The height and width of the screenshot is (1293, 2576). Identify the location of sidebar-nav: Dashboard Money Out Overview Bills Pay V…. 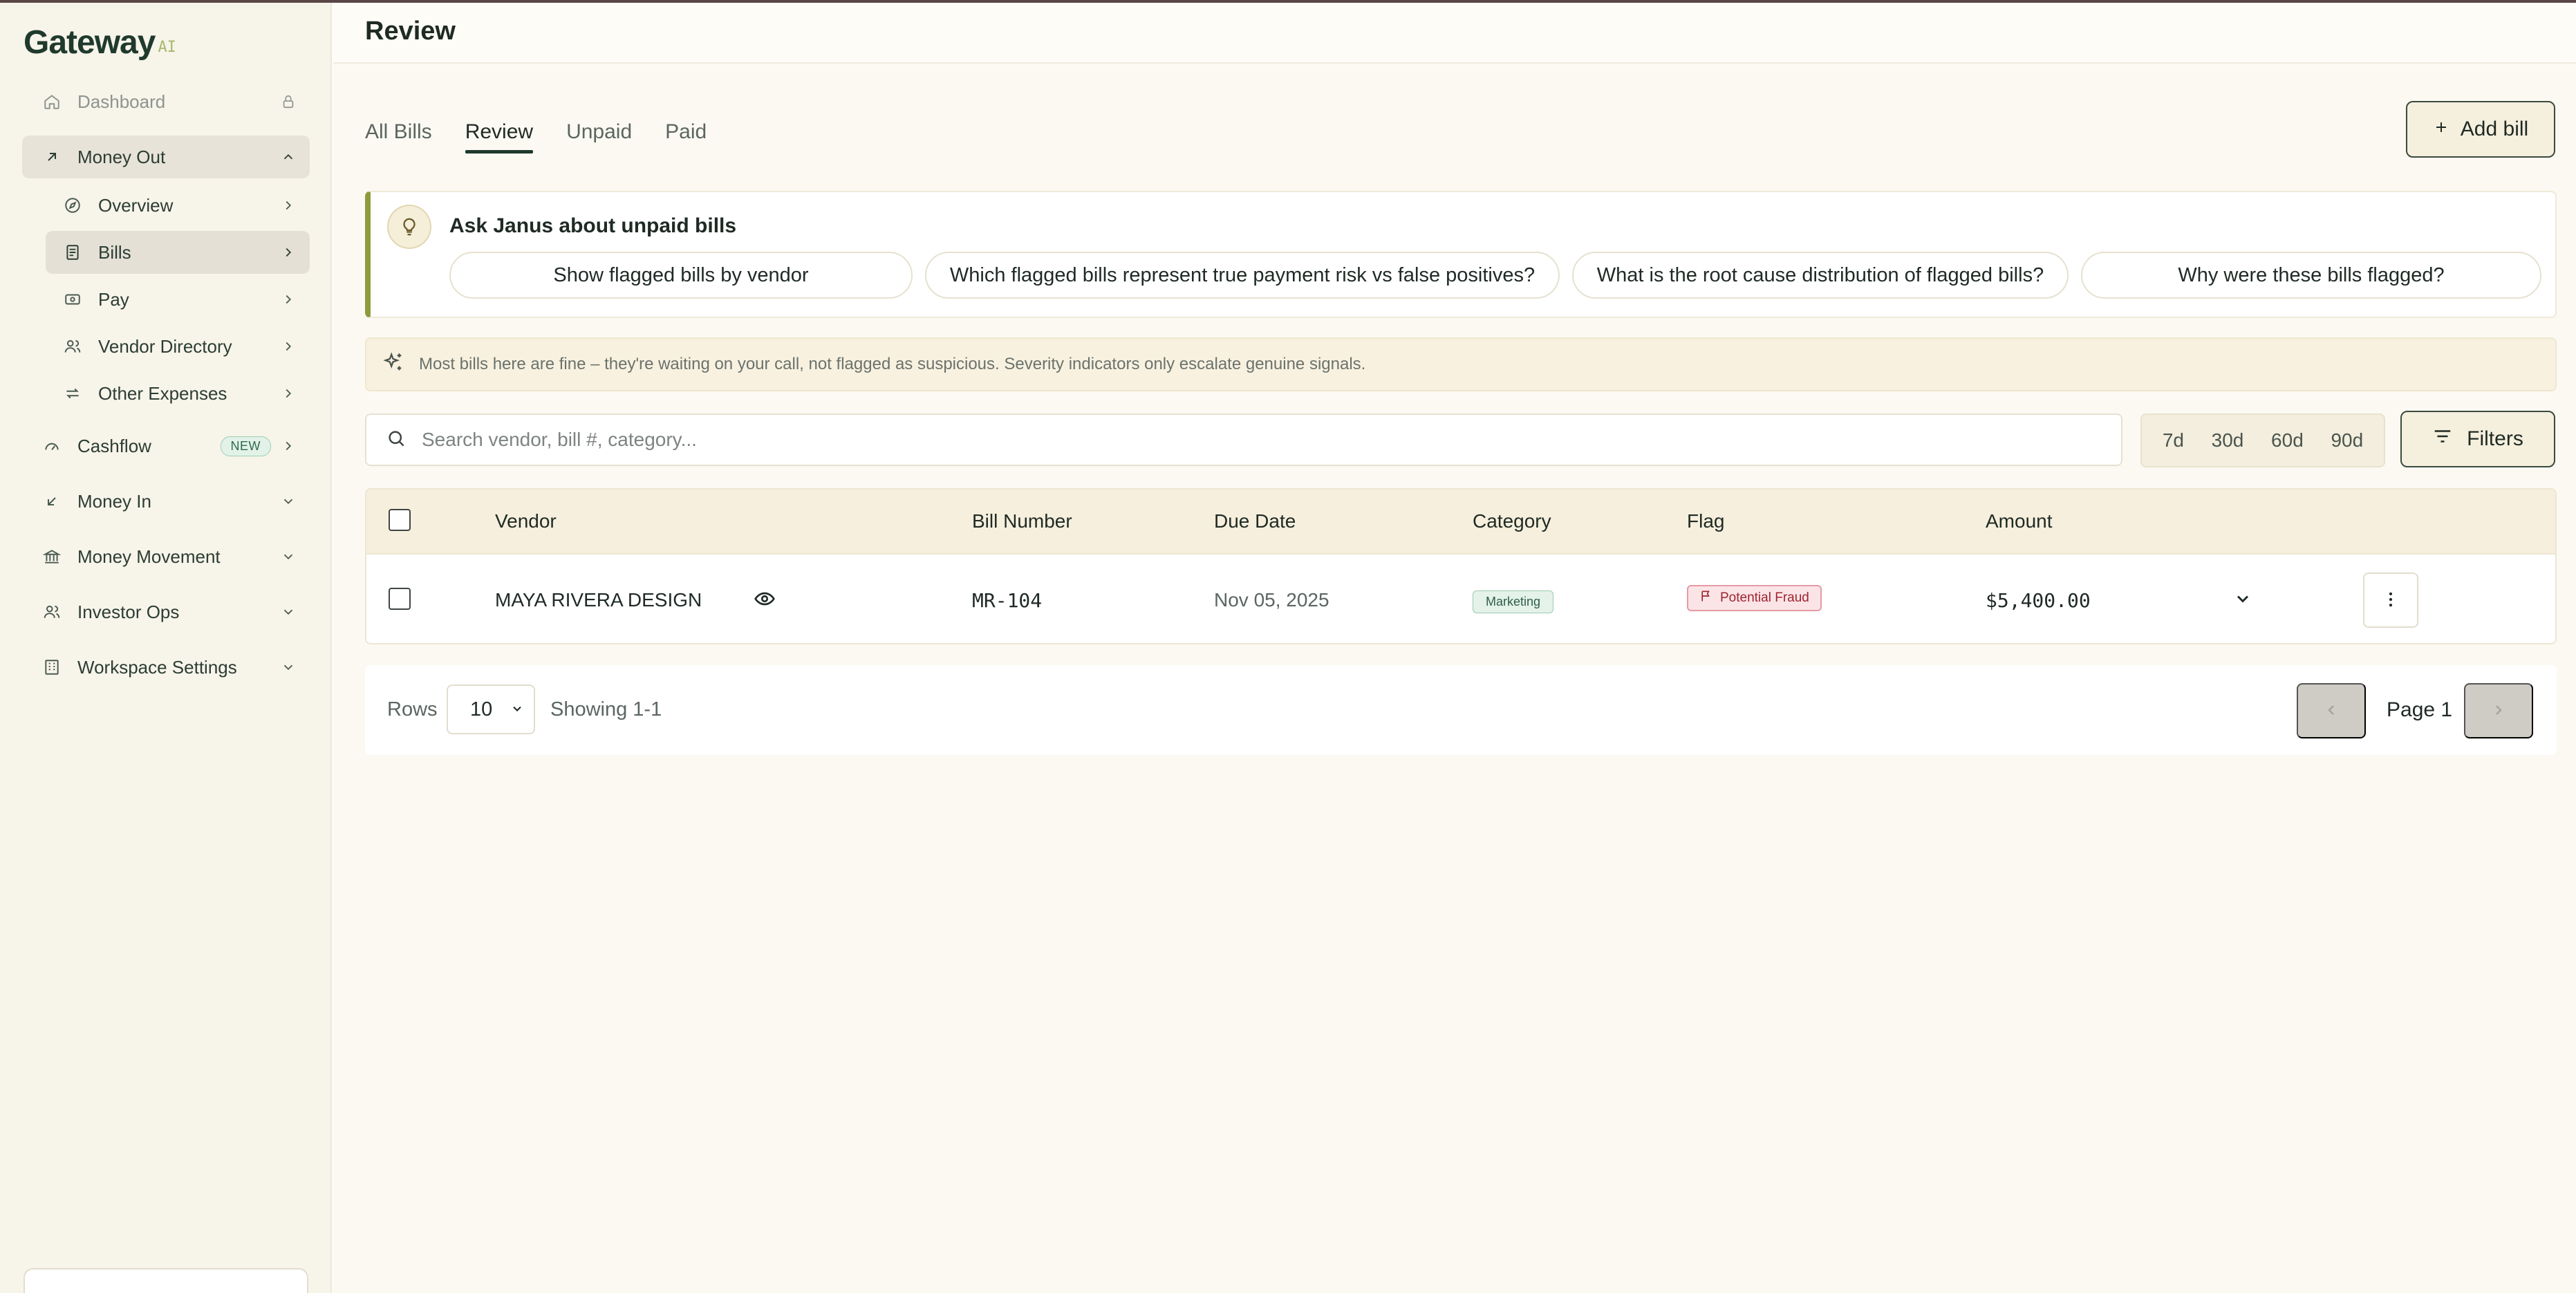
(166, 384).